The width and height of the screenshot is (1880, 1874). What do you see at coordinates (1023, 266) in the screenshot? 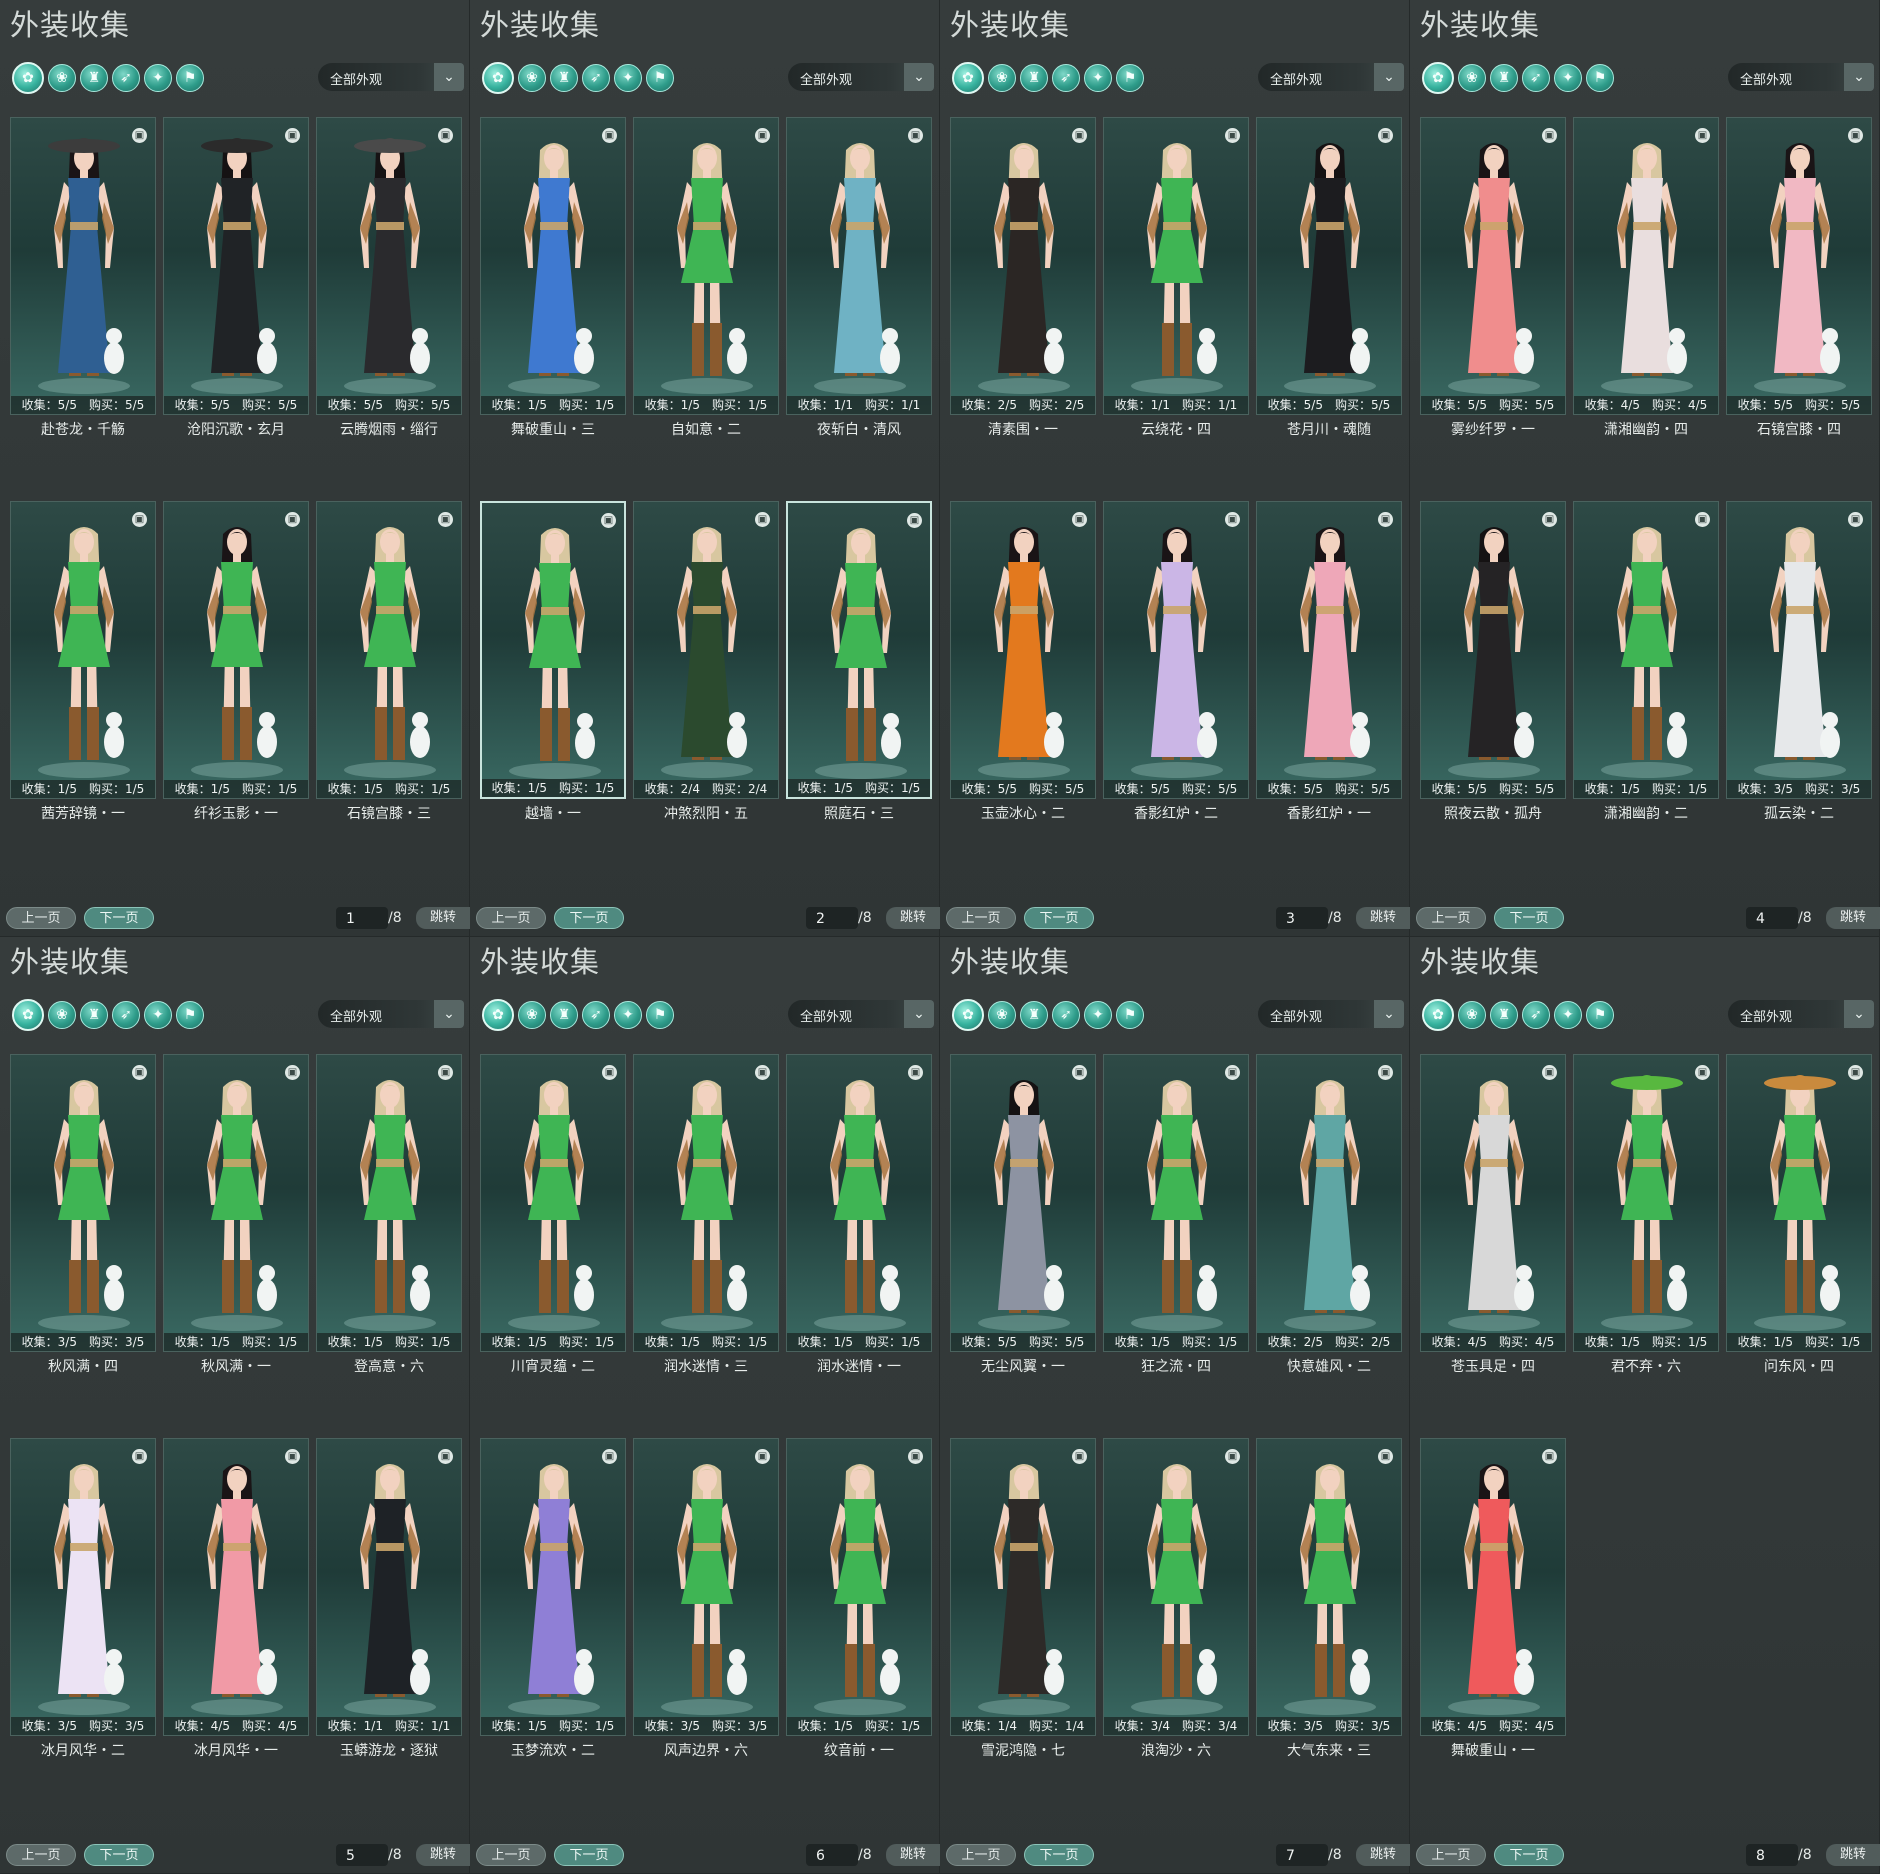
I see `outfit-card: ▣ 收集：2/5 购买：2/5` at bounding box center [1023, 266].